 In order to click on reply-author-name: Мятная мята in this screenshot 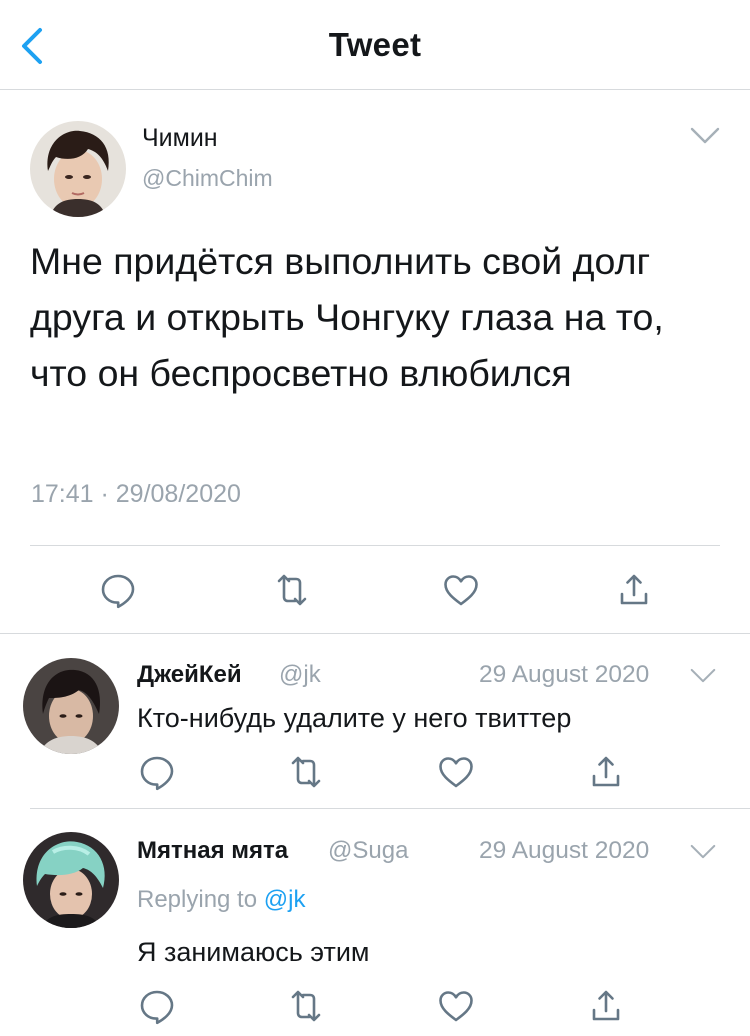, I will do `click(212, 851)`.